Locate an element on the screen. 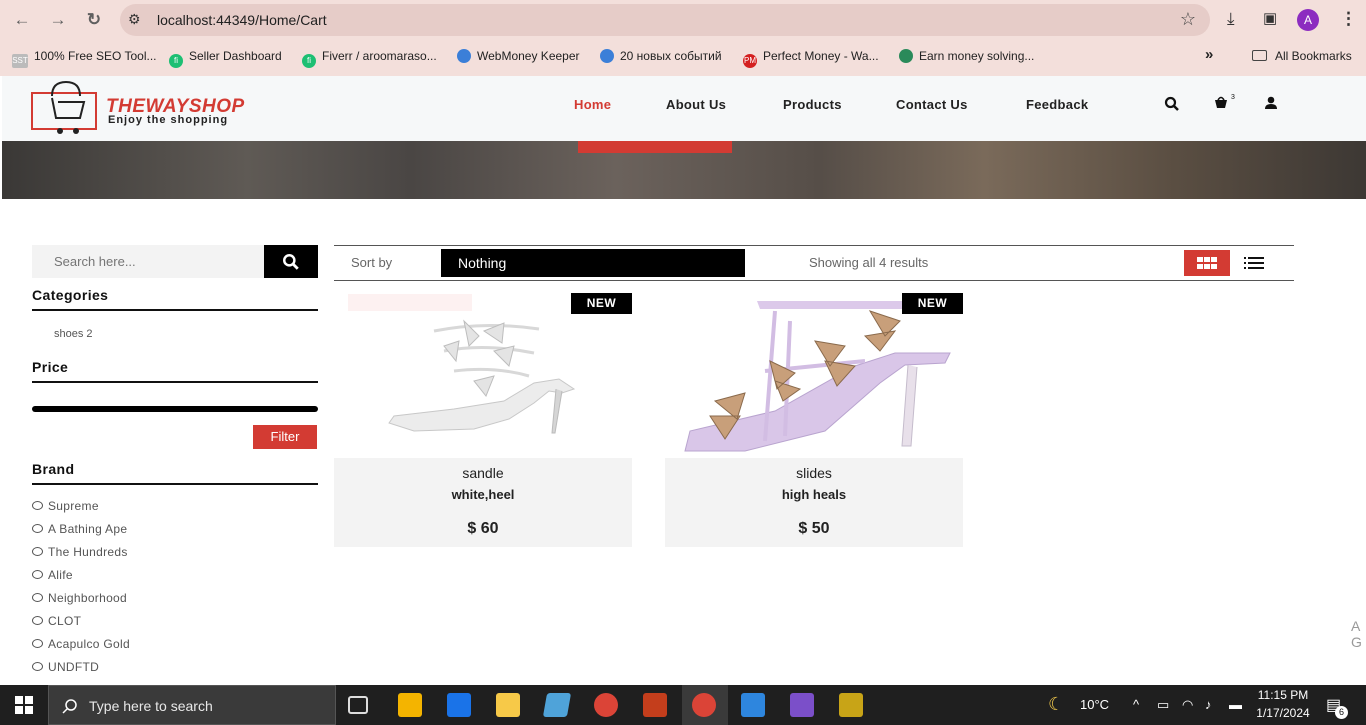 The image size is (1366, 725). file-explorer-icon is located at coordinates (508, 705).